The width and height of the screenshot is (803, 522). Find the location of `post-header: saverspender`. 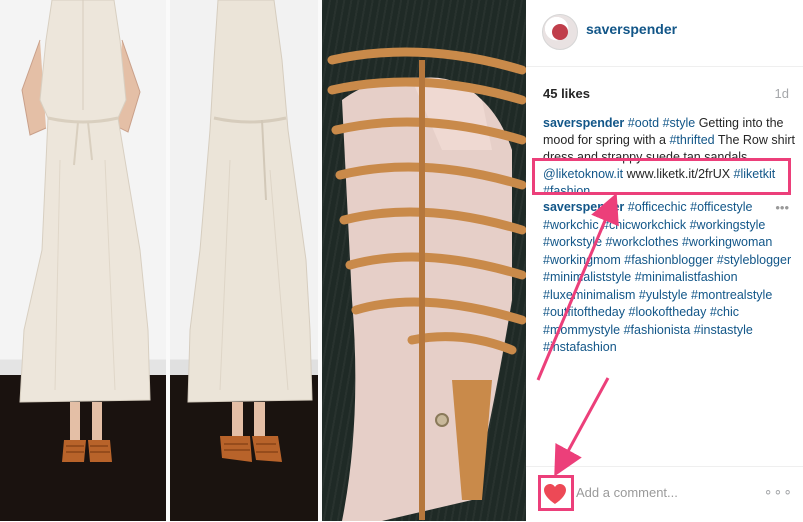

post-header: saverspender is located at coordinates (664, 33).